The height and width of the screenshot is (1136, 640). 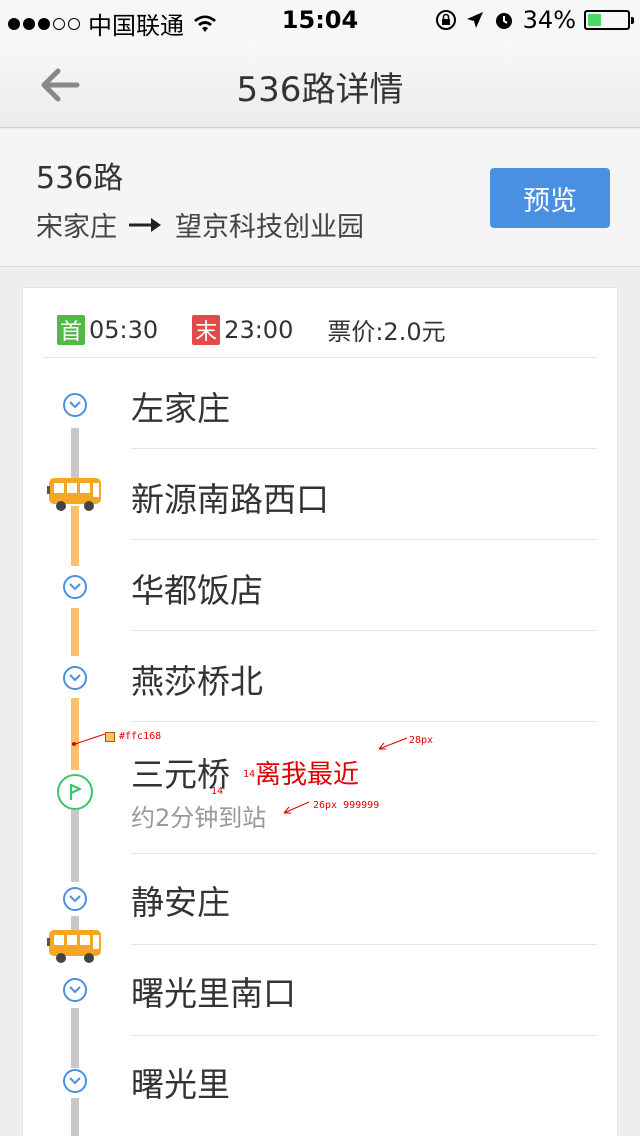 I want to click on station-item: 左家庄, so click(x=180, y=406).